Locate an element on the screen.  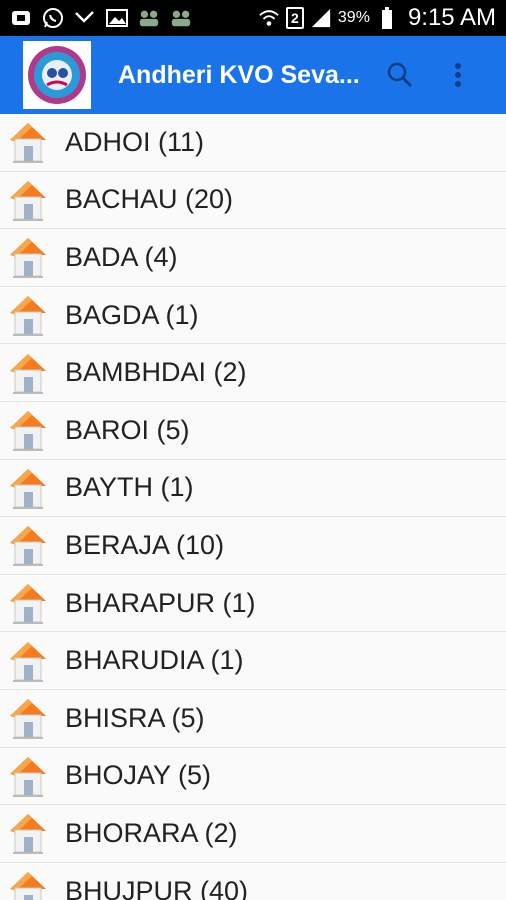
clock: 9:15 AM is located at coordinates (451, 17).